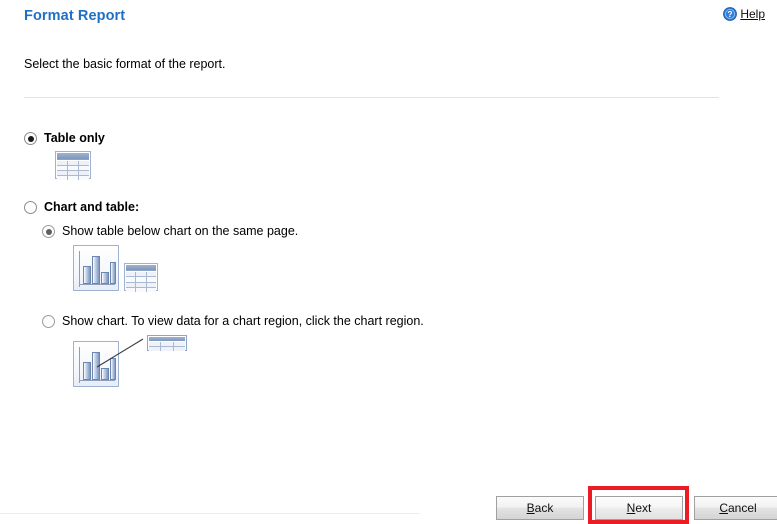  What do you see at coordinates (374, 207) in the screenshot?
I see `option-chart-and-table: Chart and table:` at bounding box center [374, 207].